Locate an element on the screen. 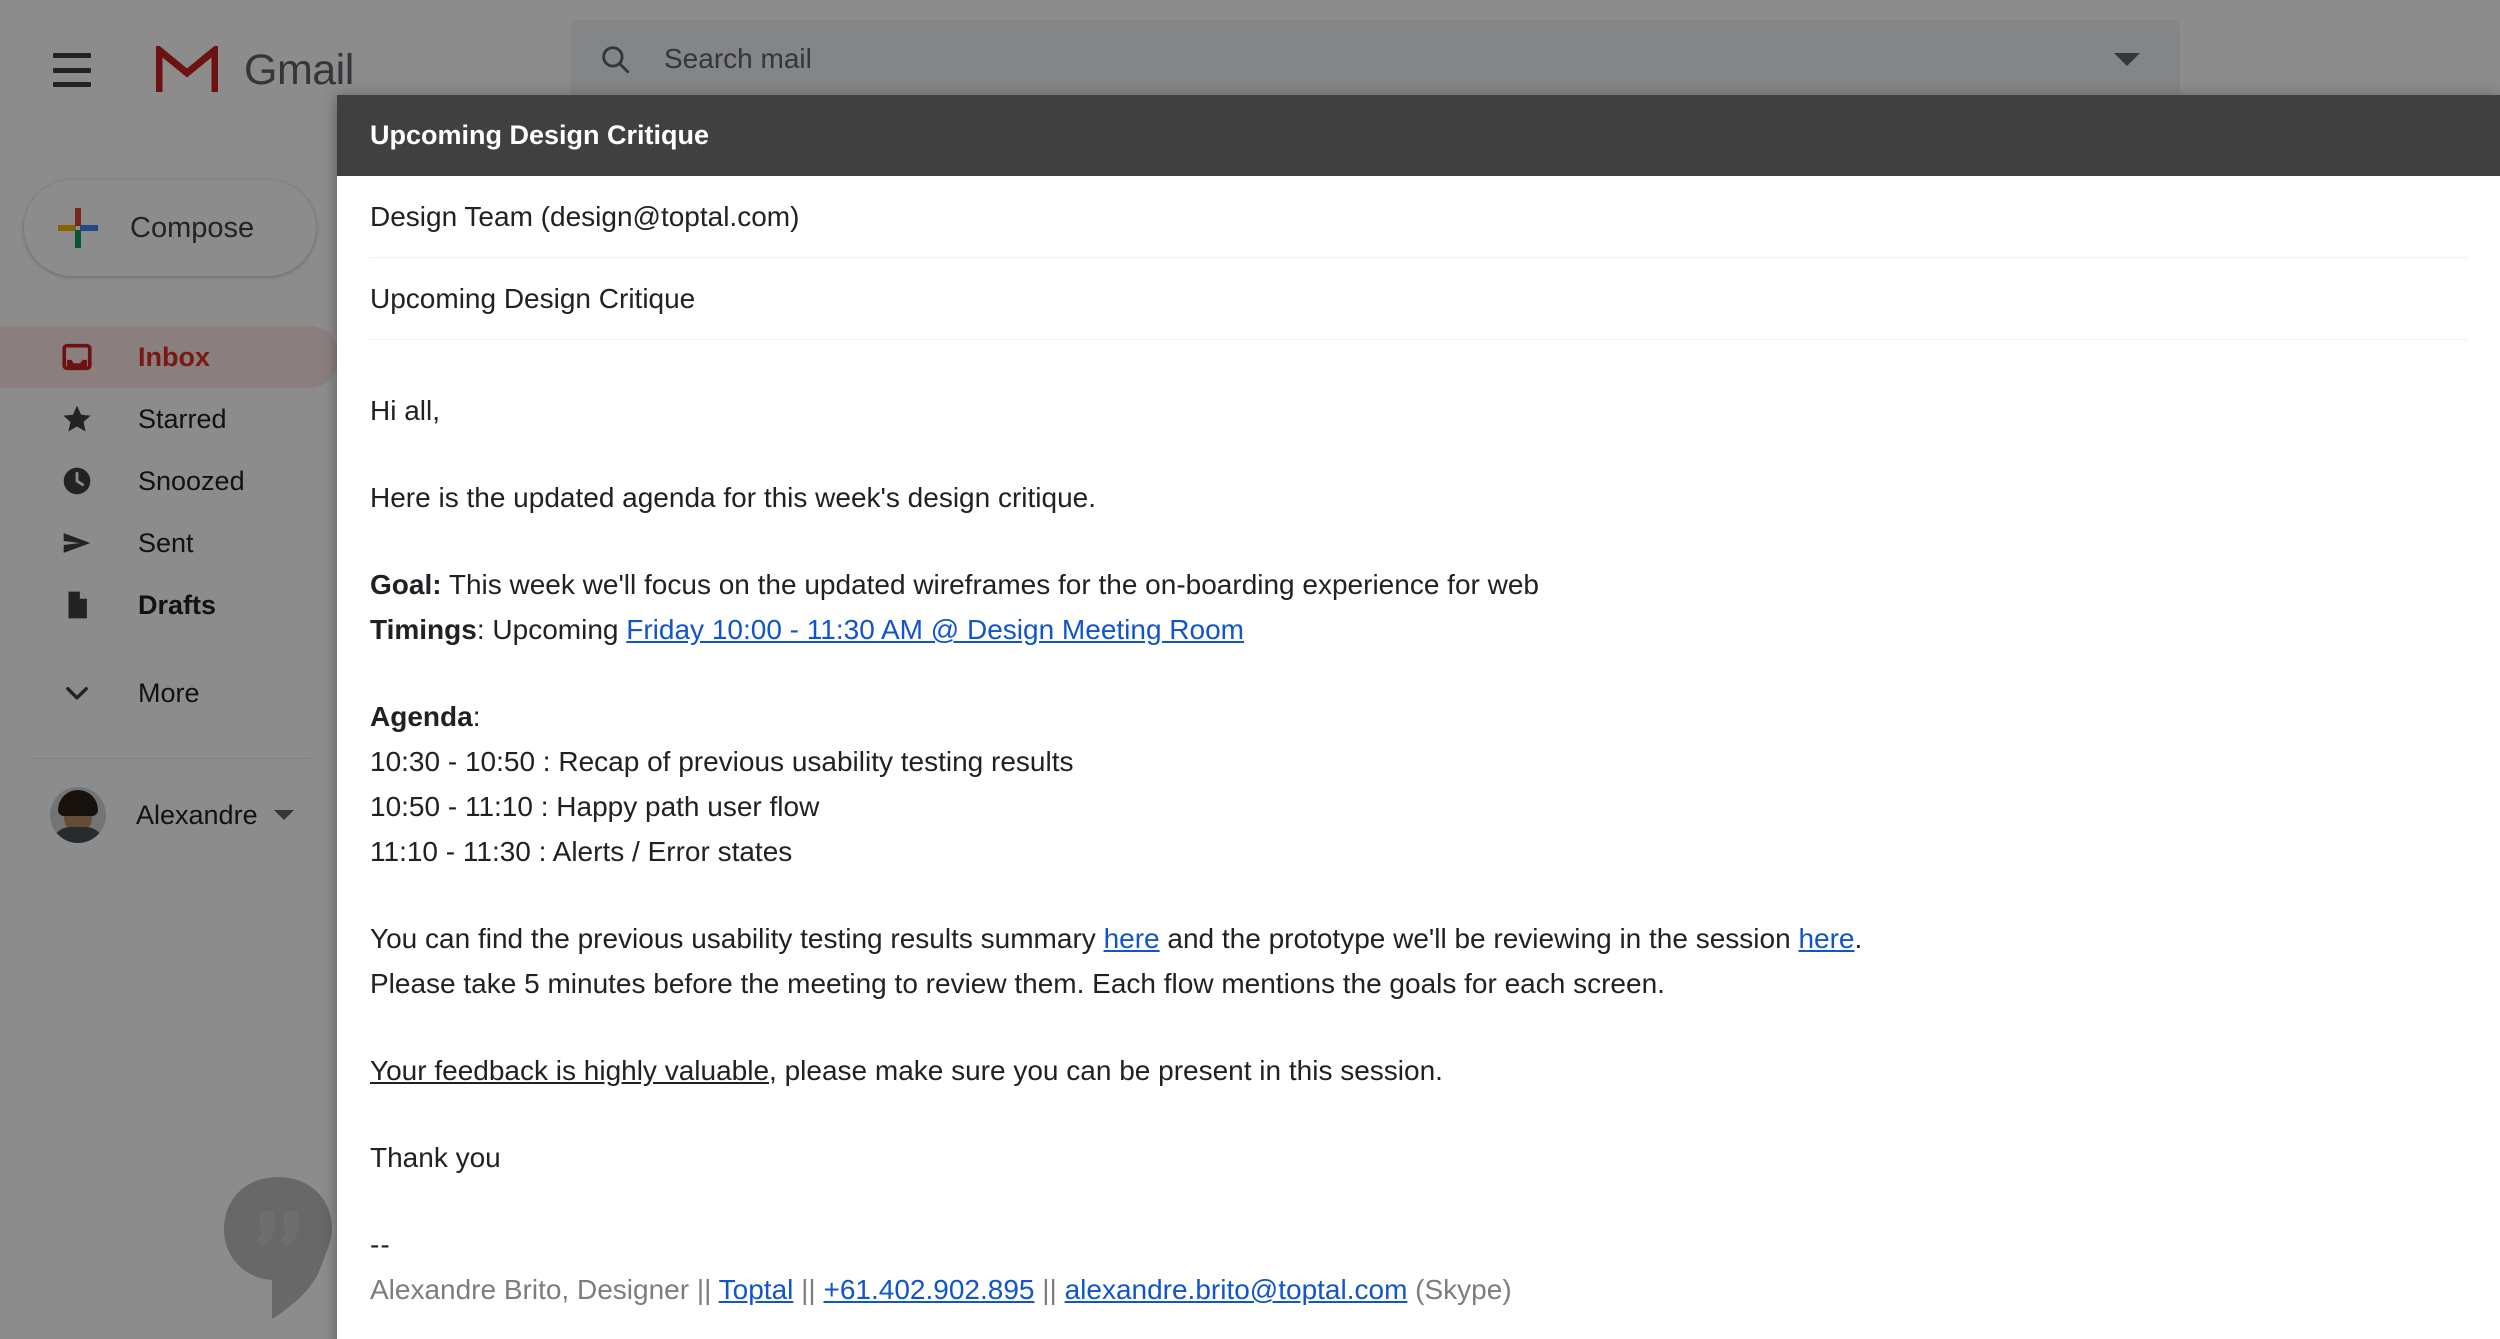  modal-header: Upcoming Design Critique is located at coordinates (1418, 135).